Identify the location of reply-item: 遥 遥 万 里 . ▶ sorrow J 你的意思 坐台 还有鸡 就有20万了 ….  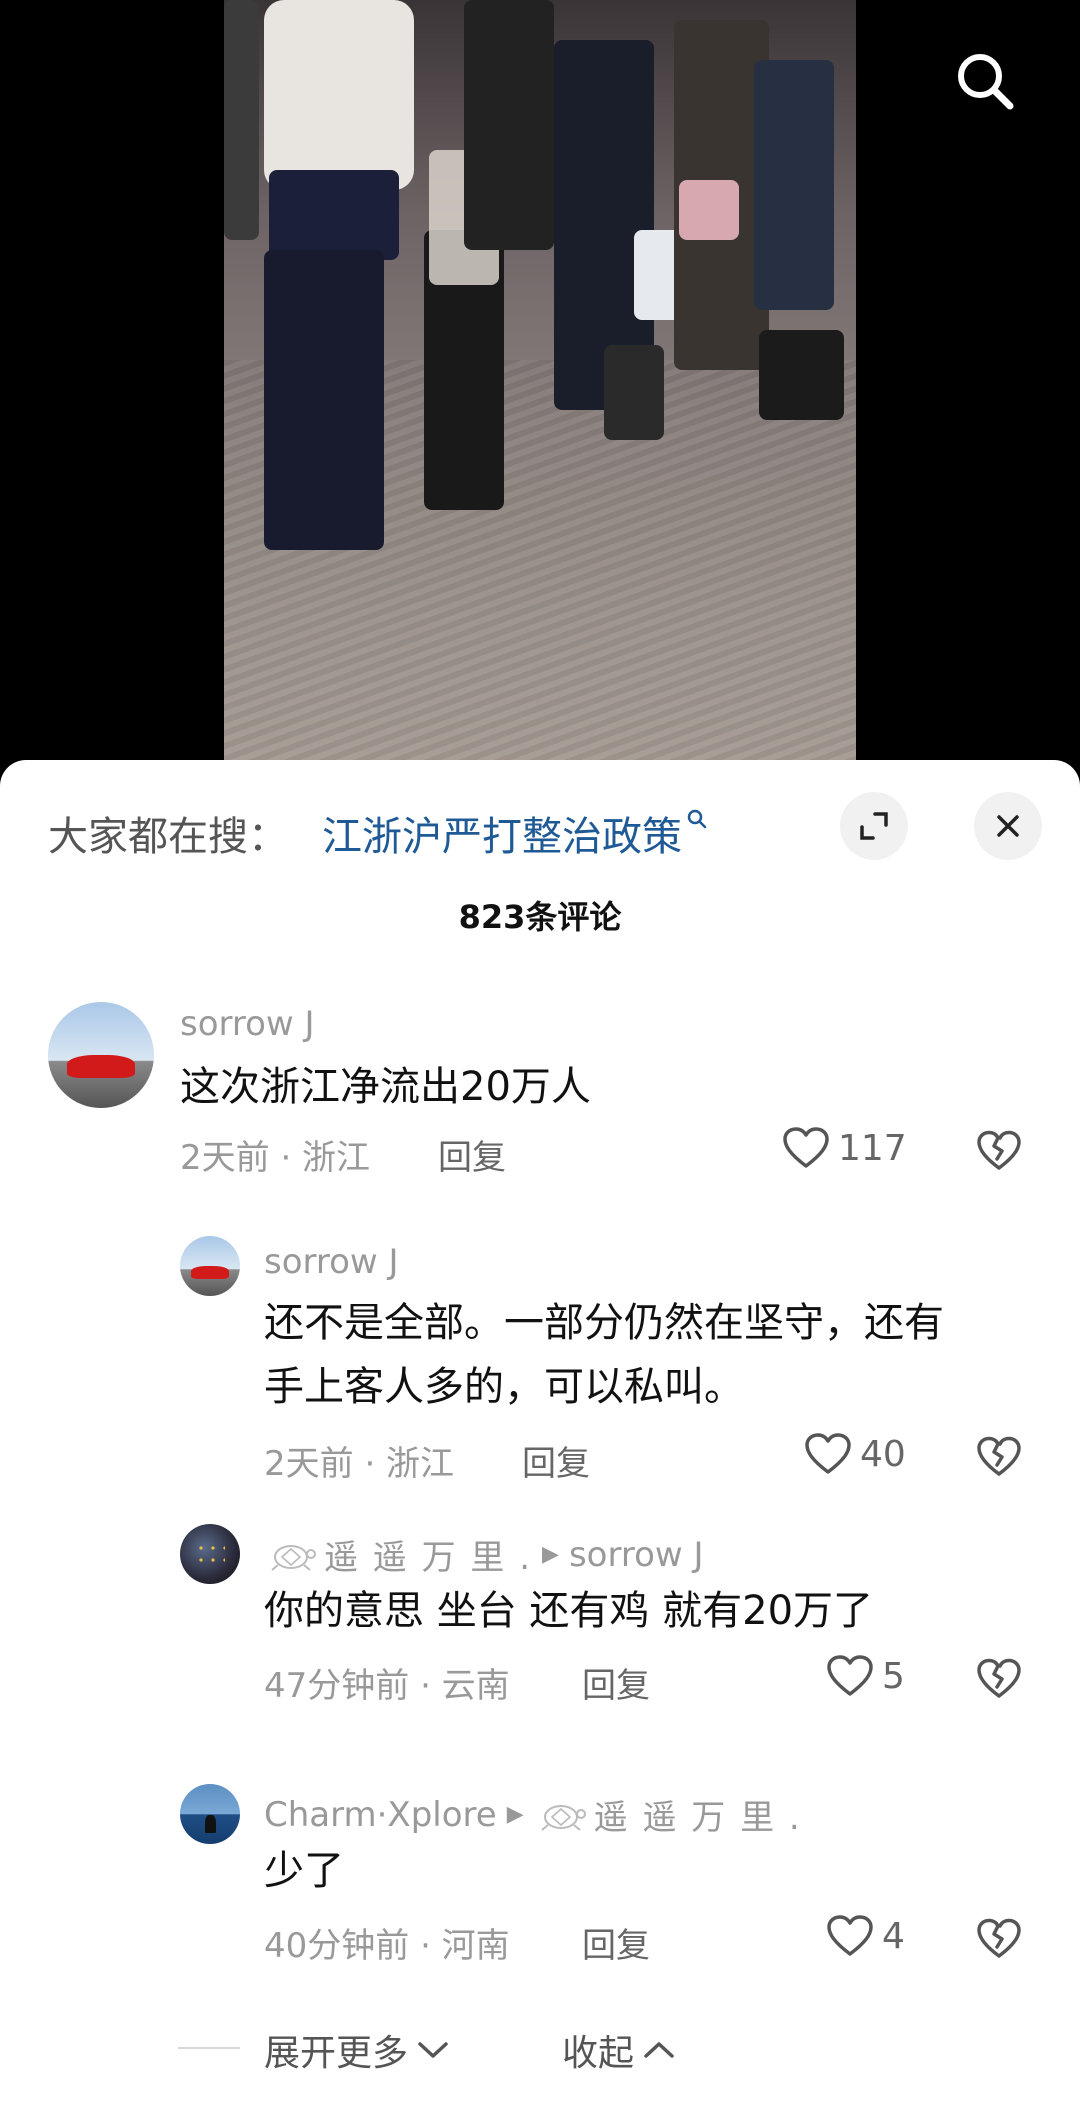
(540, 1644).